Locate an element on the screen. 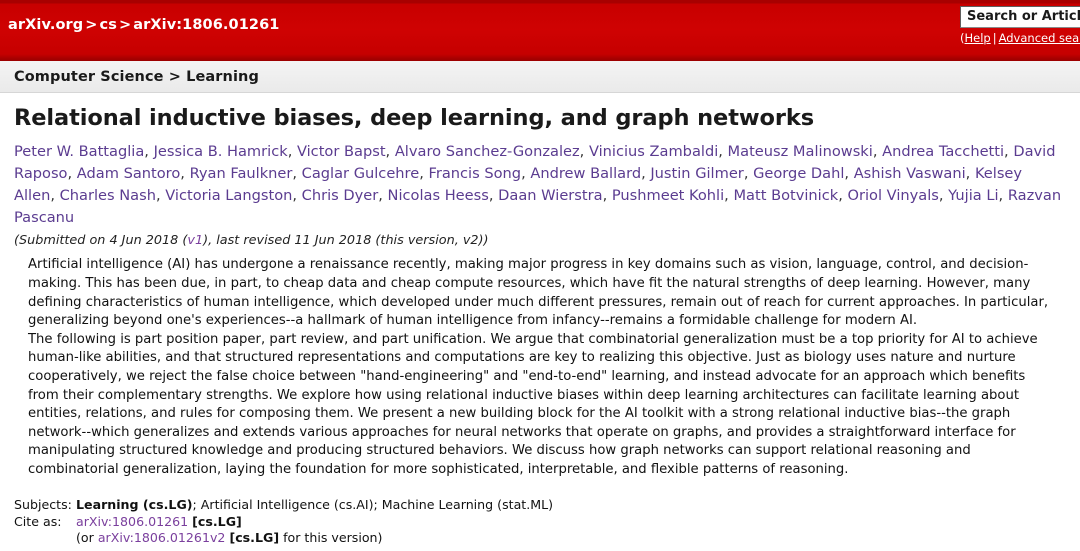 The width and height of the screenshot is (1080, 551). author-link: Ashish Vaswani is located at coordinates (910, 173).